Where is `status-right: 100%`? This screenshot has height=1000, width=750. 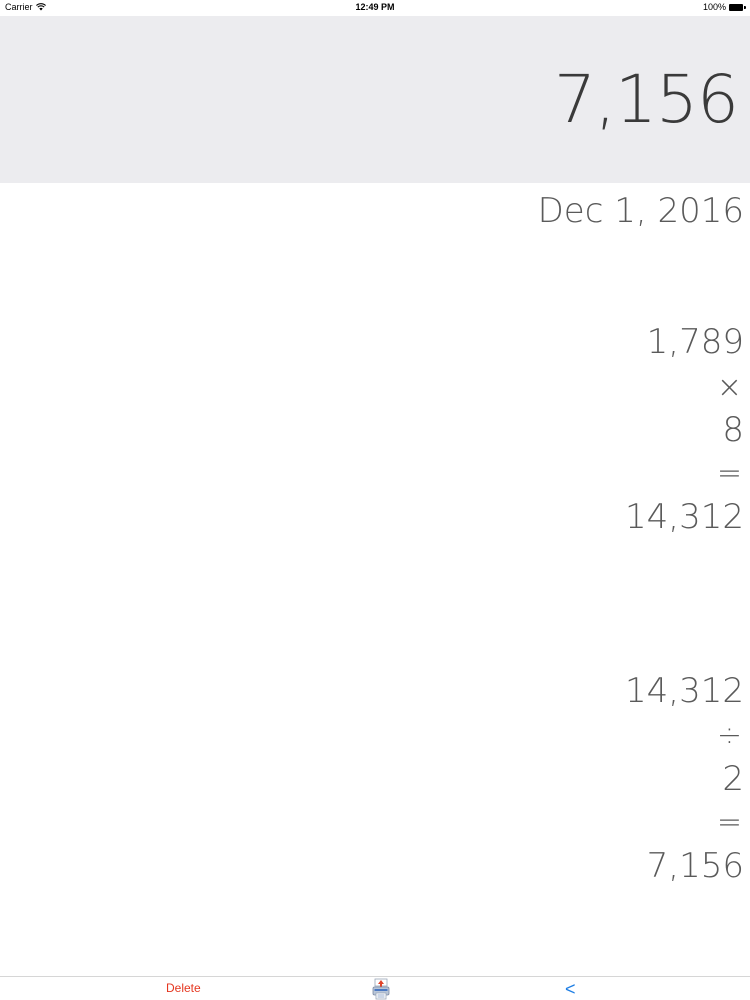
status-right: 100% is located at coordinates (724, 7).